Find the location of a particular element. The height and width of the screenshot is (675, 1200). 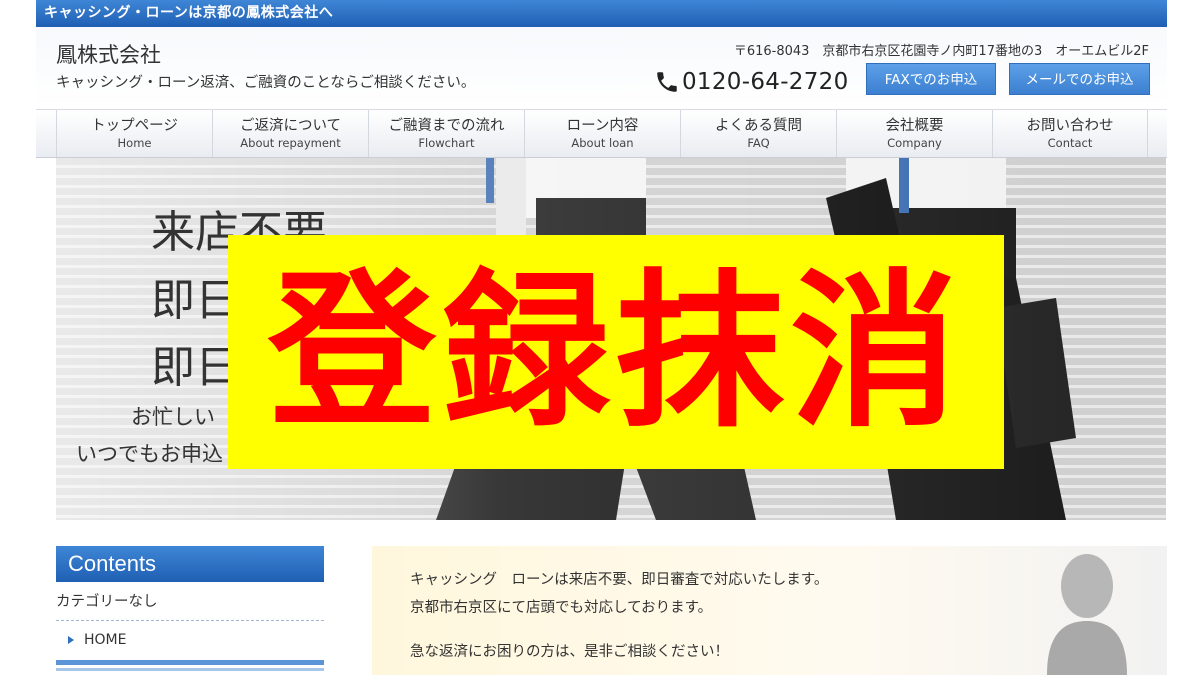

sidebar-item-home: HOME is located at coordinates (97, 640).